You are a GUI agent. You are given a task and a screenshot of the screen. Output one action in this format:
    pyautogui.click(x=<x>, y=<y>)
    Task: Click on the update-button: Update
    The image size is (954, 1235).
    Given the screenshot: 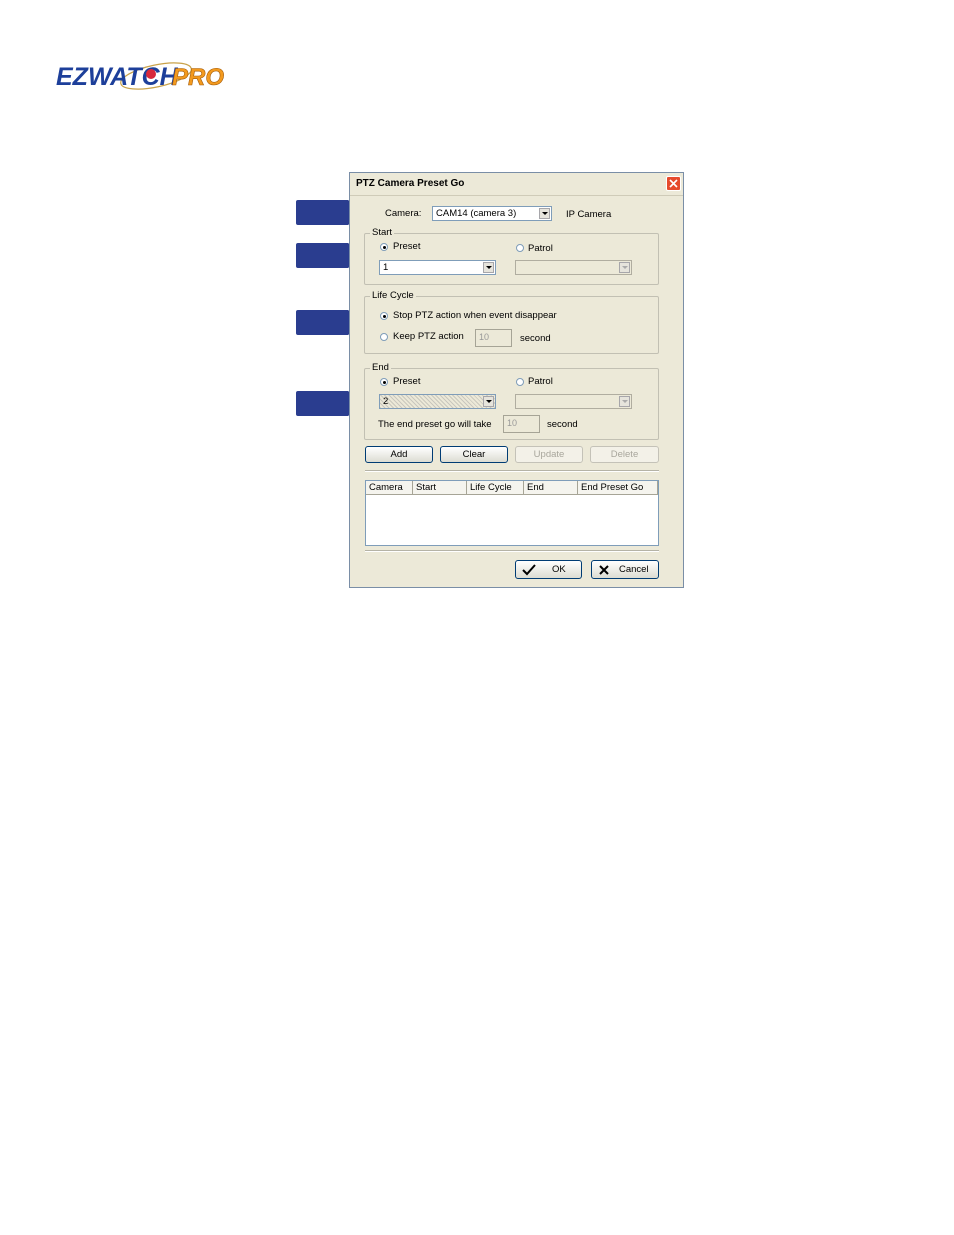 What is the action you would take?
    pyautogui.click(x=549, y=454)
    